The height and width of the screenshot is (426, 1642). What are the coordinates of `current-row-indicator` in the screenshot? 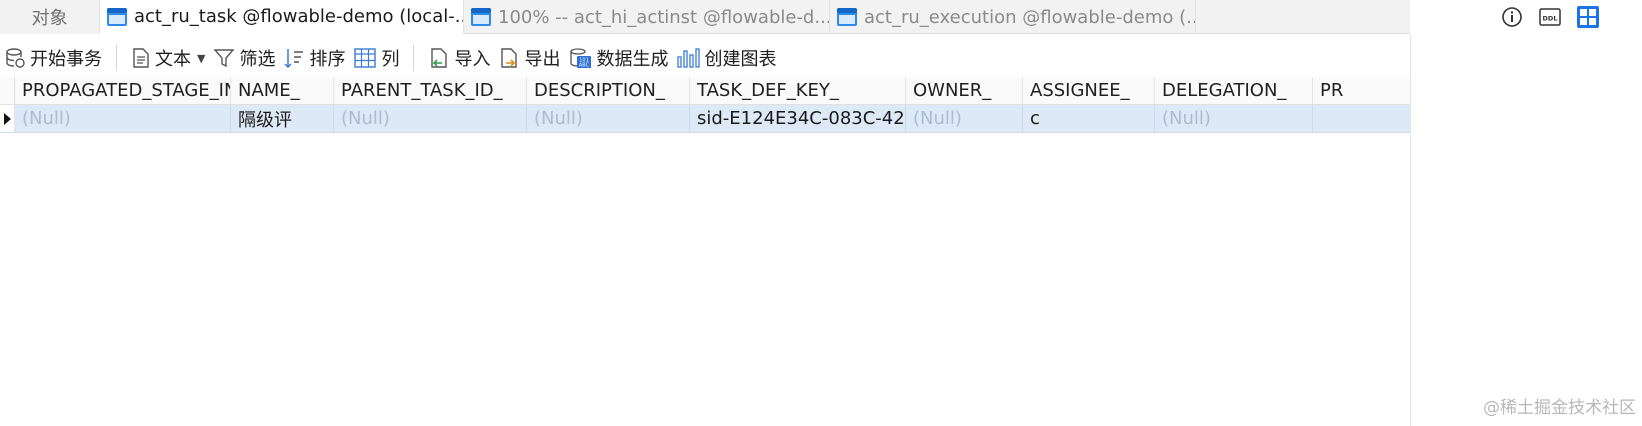 It's located at (7, 118).